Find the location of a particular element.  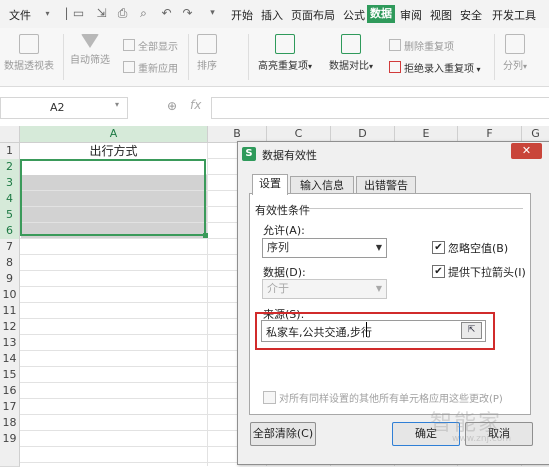

tab-formula: 公式 is located at coordinates (354, 15).